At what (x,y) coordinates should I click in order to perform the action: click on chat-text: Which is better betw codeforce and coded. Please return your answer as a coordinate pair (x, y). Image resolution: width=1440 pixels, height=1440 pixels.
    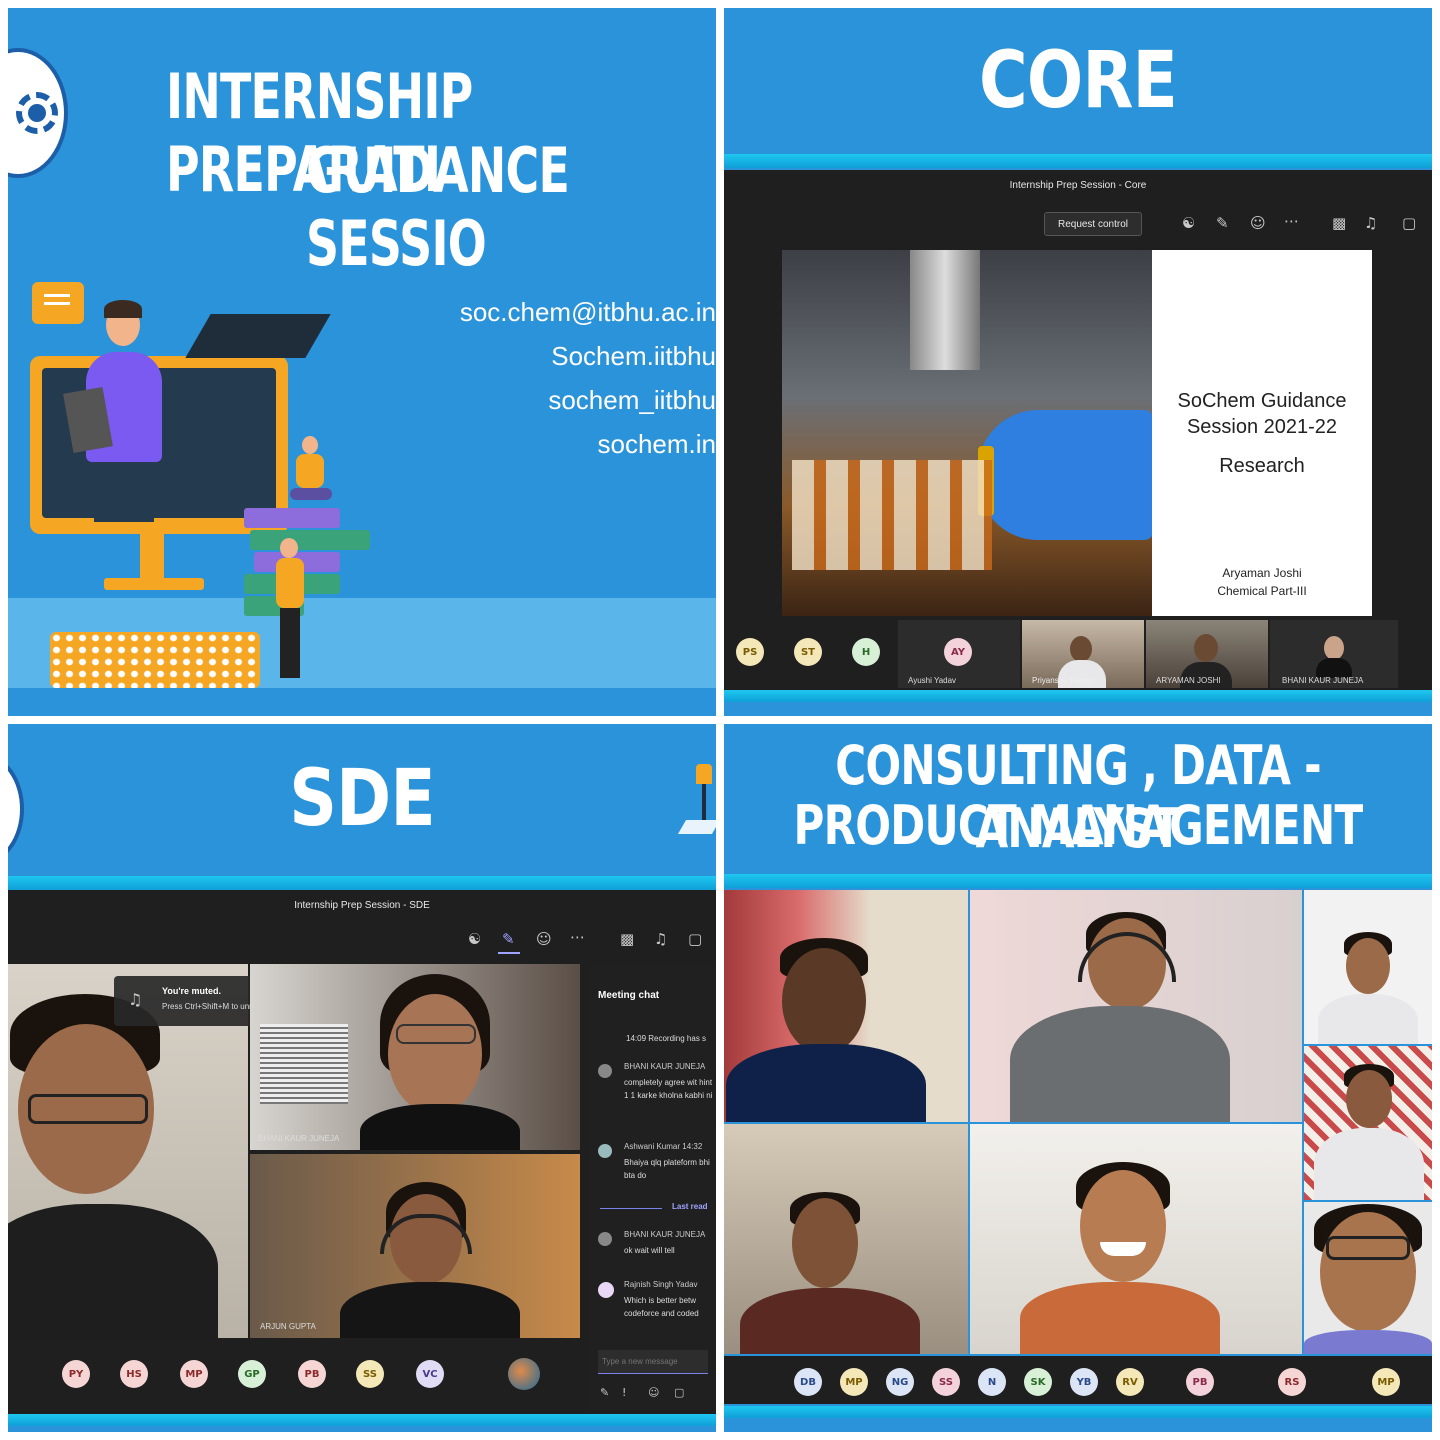
    Looking at the image, I should click on (661, 1307).